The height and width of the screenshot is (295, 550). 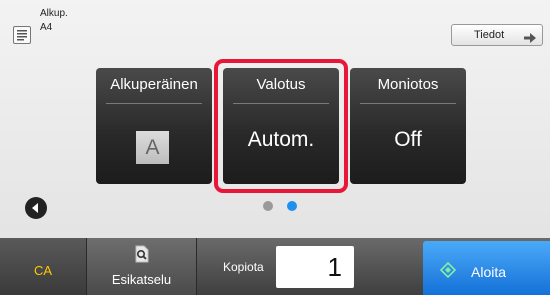 What do you see at coordinates (334, 267) in the screenshot?
I see `copies-value: 1` at bounding box center [334, 267].